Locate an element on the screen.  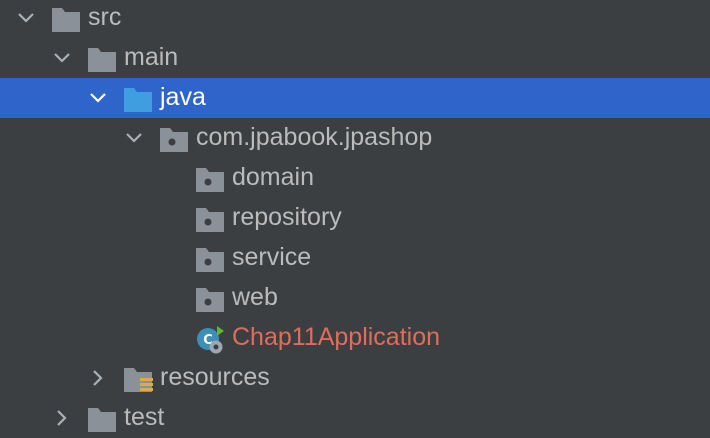
tree-label-java: java is located at coordinates (183, 97).